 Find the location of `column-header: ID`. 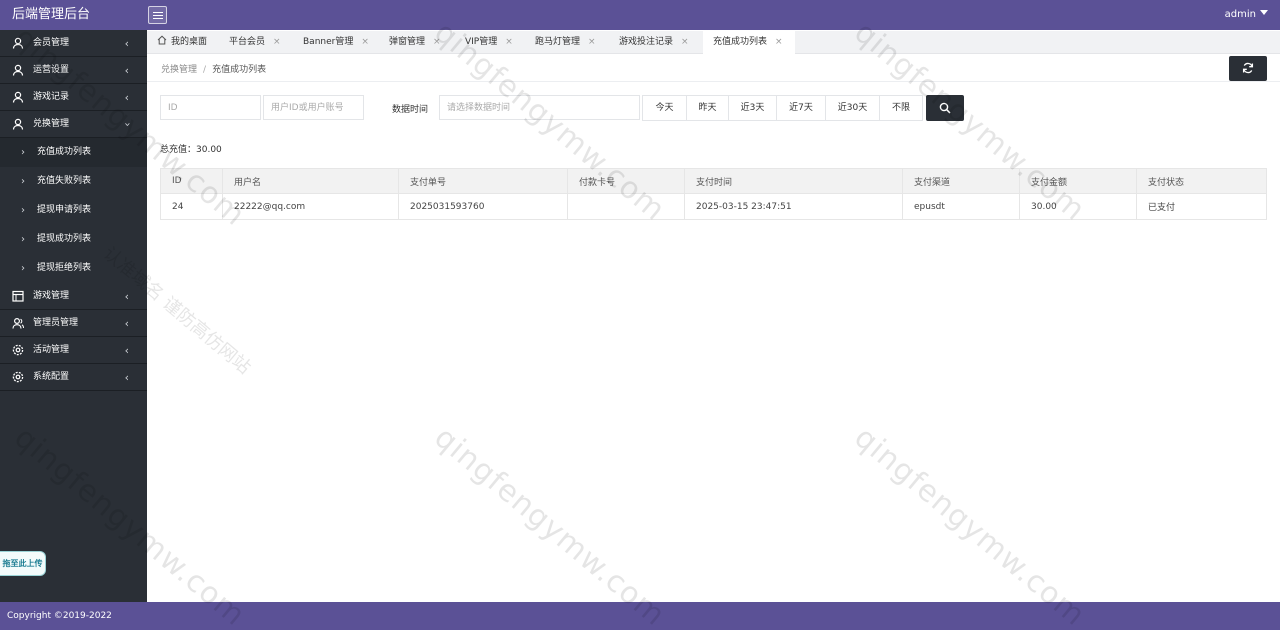

column-header: ID is located at coordinates (191, 181).